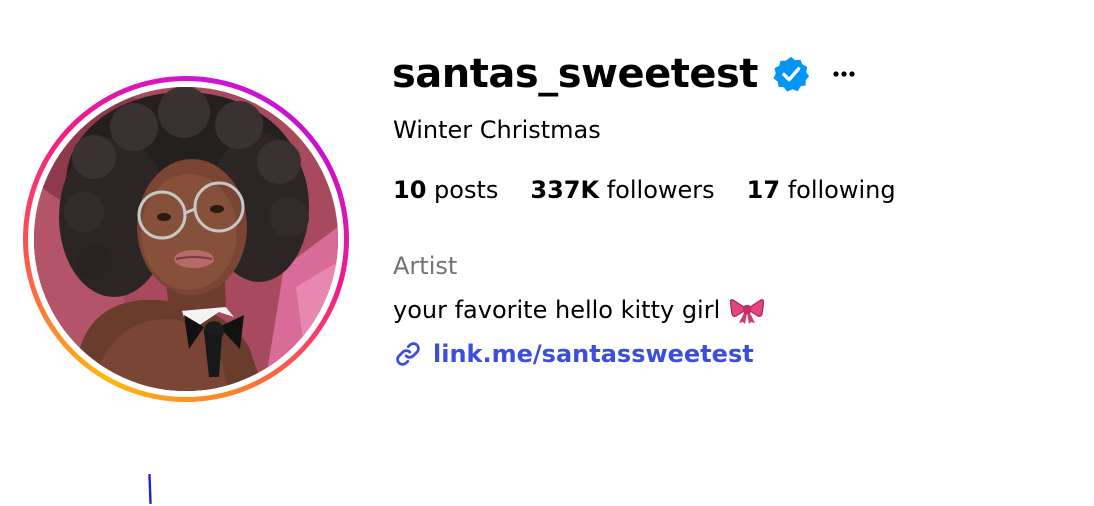 The height and width of the screenshot is (506, 1094). What do you see at coordinates (410, 190) in the screenshot?
I see `stat-posts-count: 10` at bounding box center [410, 190].